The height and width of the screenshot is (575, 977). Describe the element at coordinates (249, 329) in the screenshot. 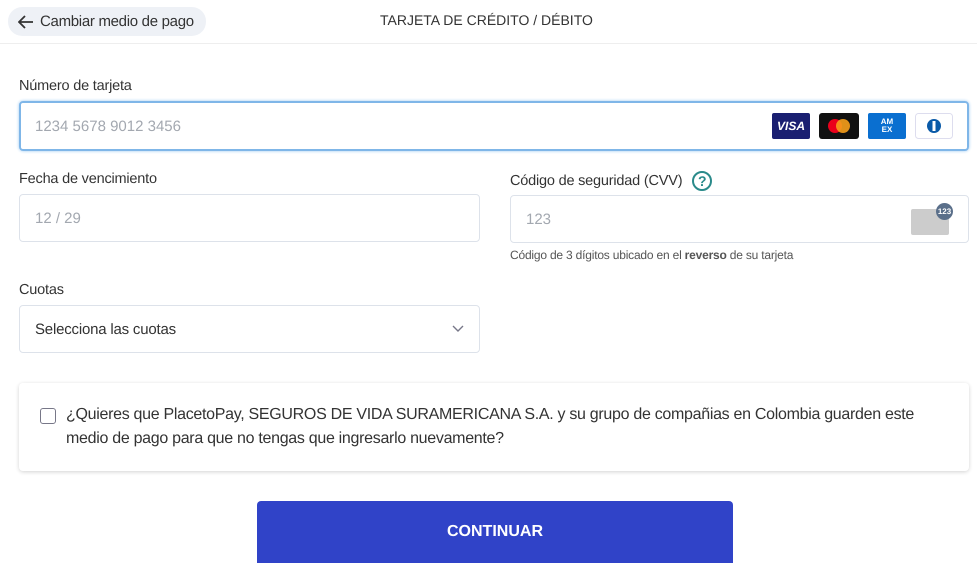

I see `installments-select: Selecciona las cuotas` at that location.